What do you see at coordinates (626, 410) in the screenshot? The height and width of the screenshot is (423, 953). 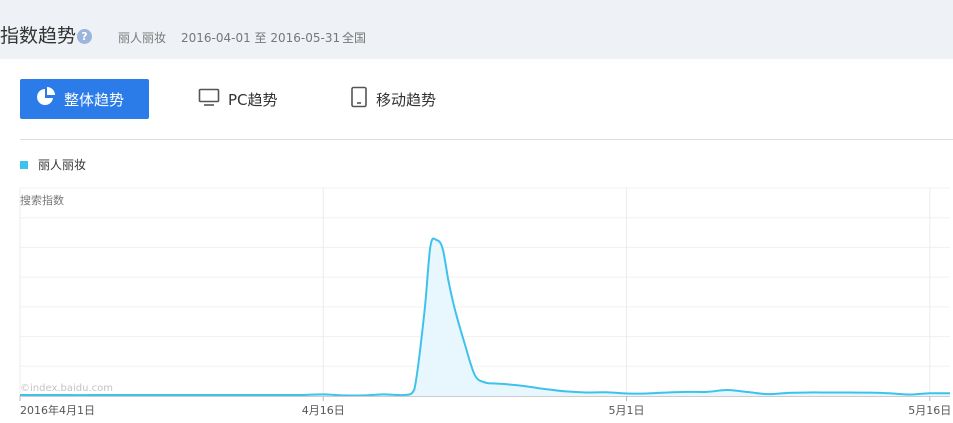 I see `x-tick-label: 5月1日` at bounding box center [626, 410].